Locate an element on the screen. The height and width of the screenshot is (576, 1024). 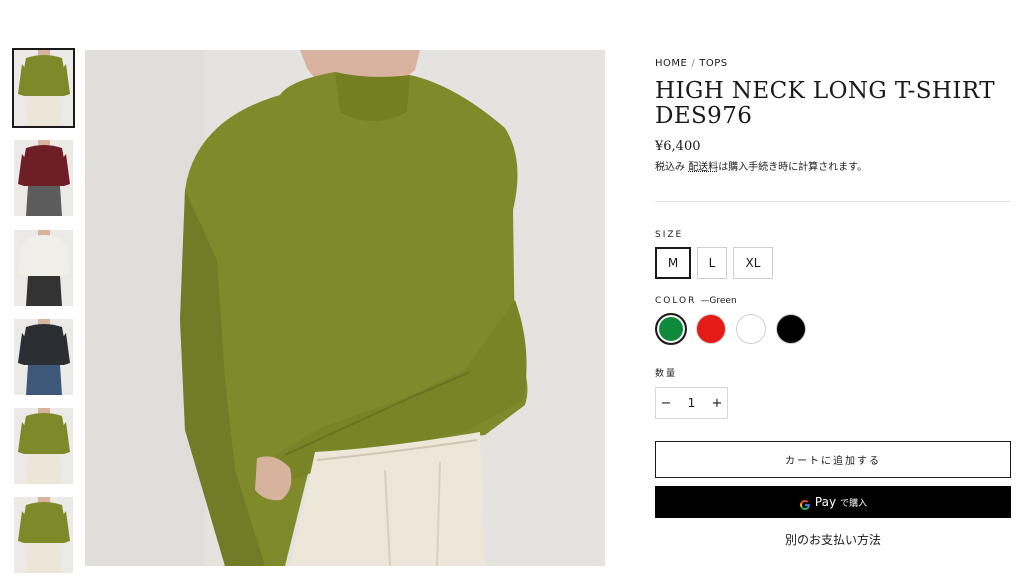
color-swatch-white is located at coordinates (751, 329).